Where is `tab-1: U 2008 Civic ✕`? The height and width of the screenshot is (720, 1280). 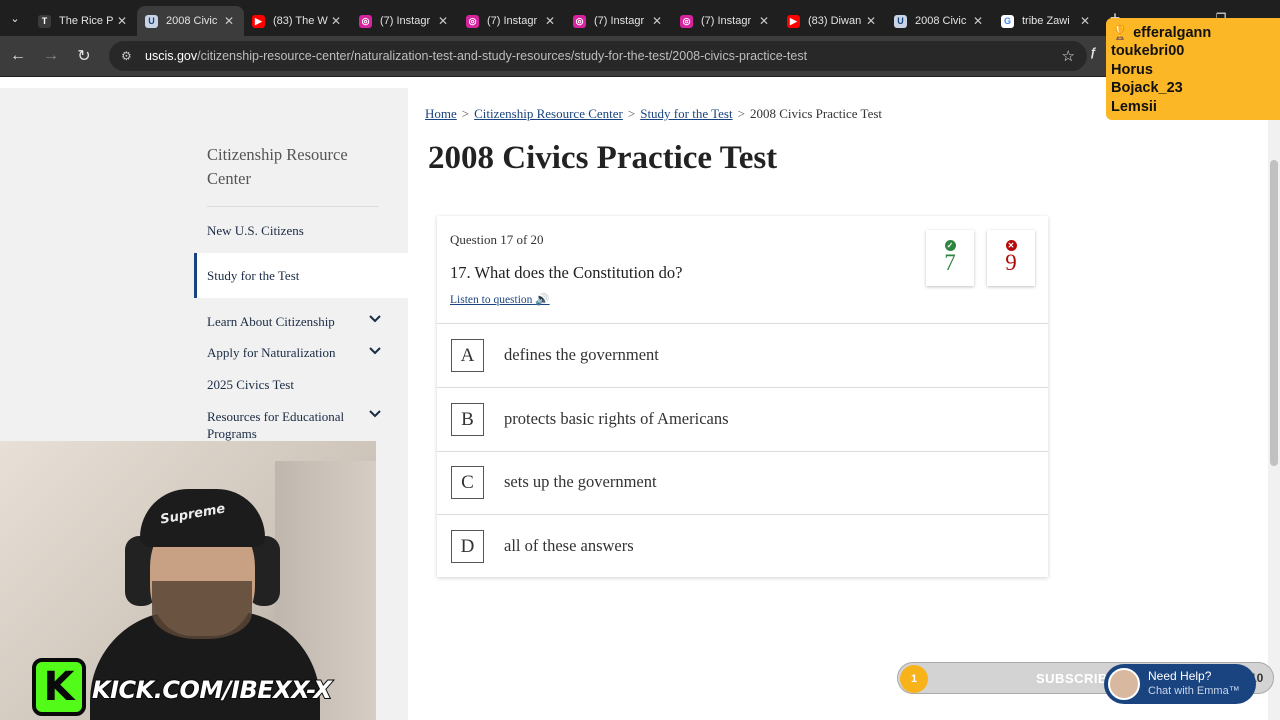
tab-1: U 2008 Civic ✕ is located at coordinates (190, 21).